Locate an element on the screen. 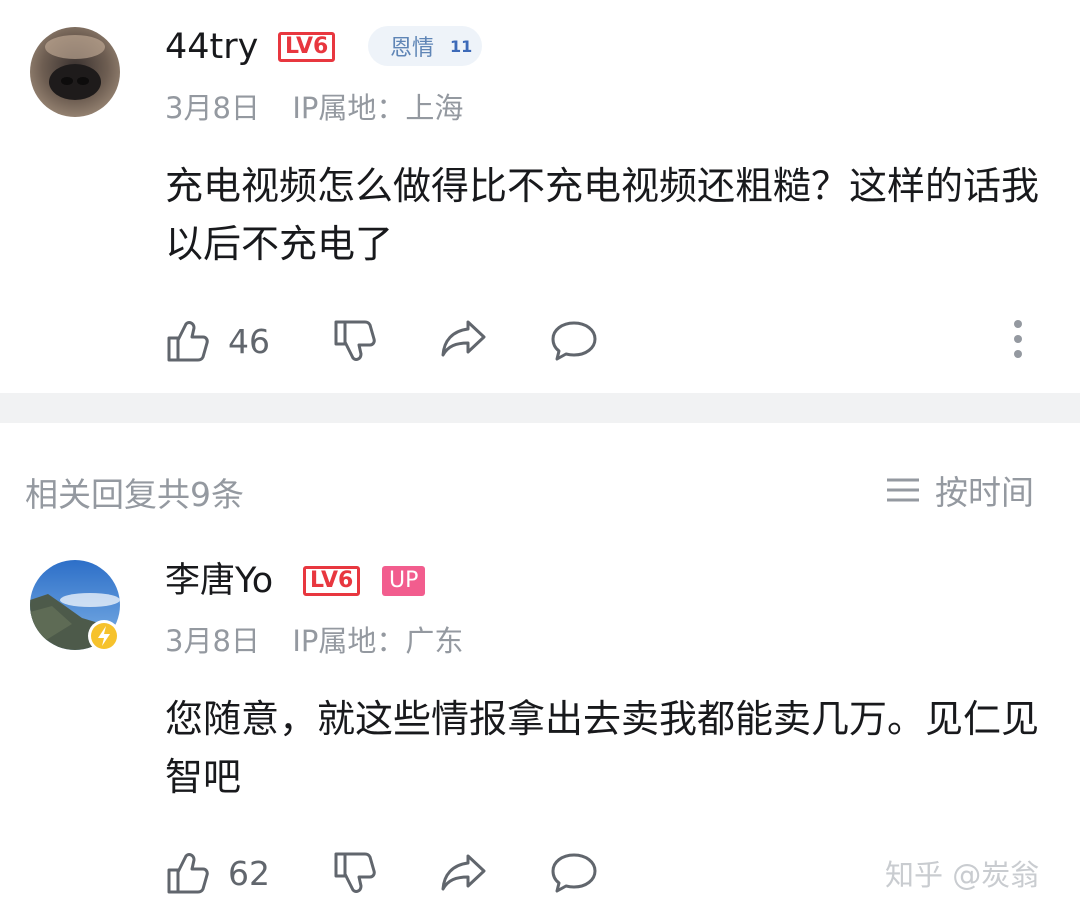  sort-toggle: 按时间 is located at coordinates (959, 490).